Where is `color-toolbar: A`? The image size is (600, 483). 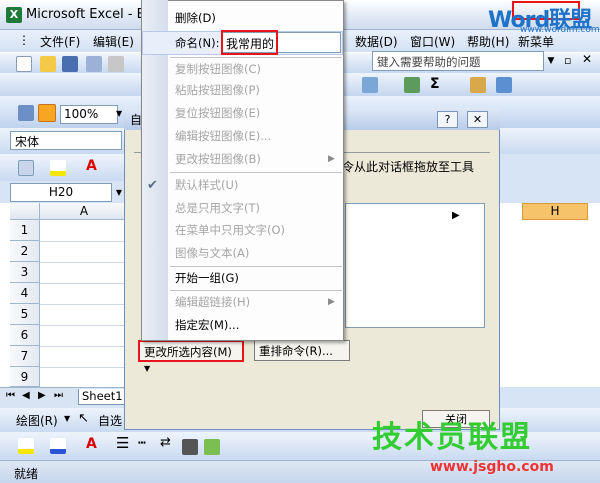 color-toolbar: A is located at coordinates (65, 167).